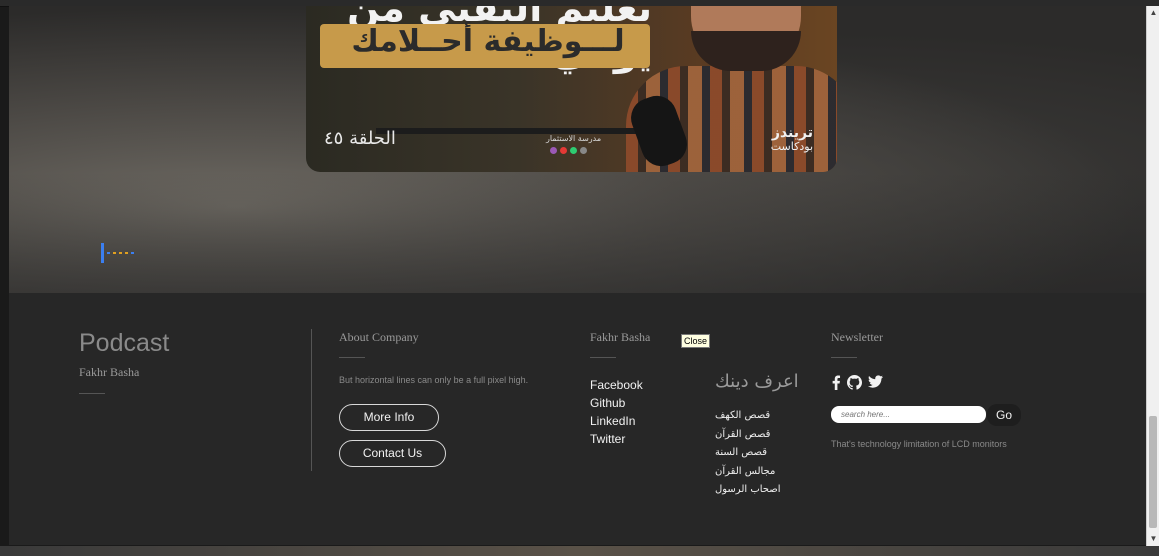 The image size is (1159, 556). I want to click on kahf-stories-link: قصص الكهف, so click(748, 416).